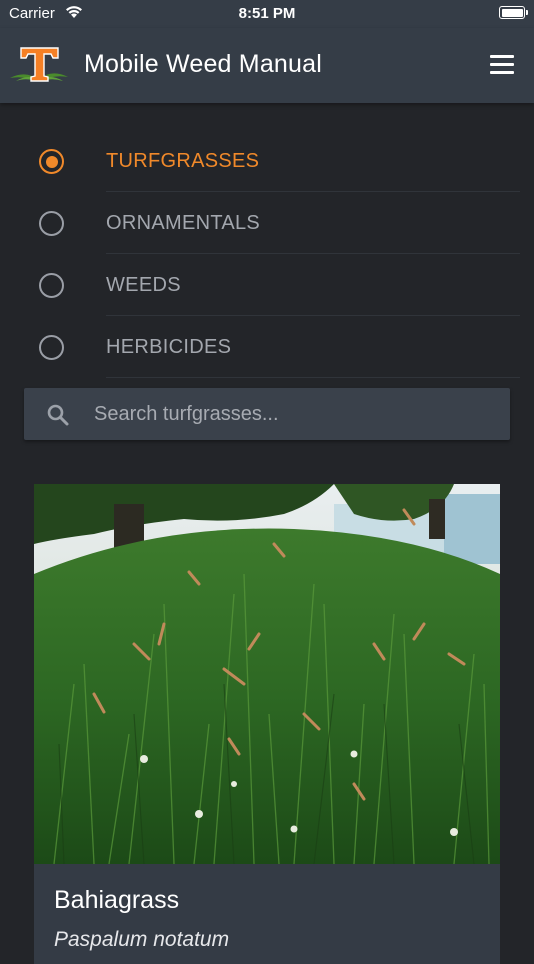  I want to click on category-label: ORNAMENTALS, so click(183, 223).